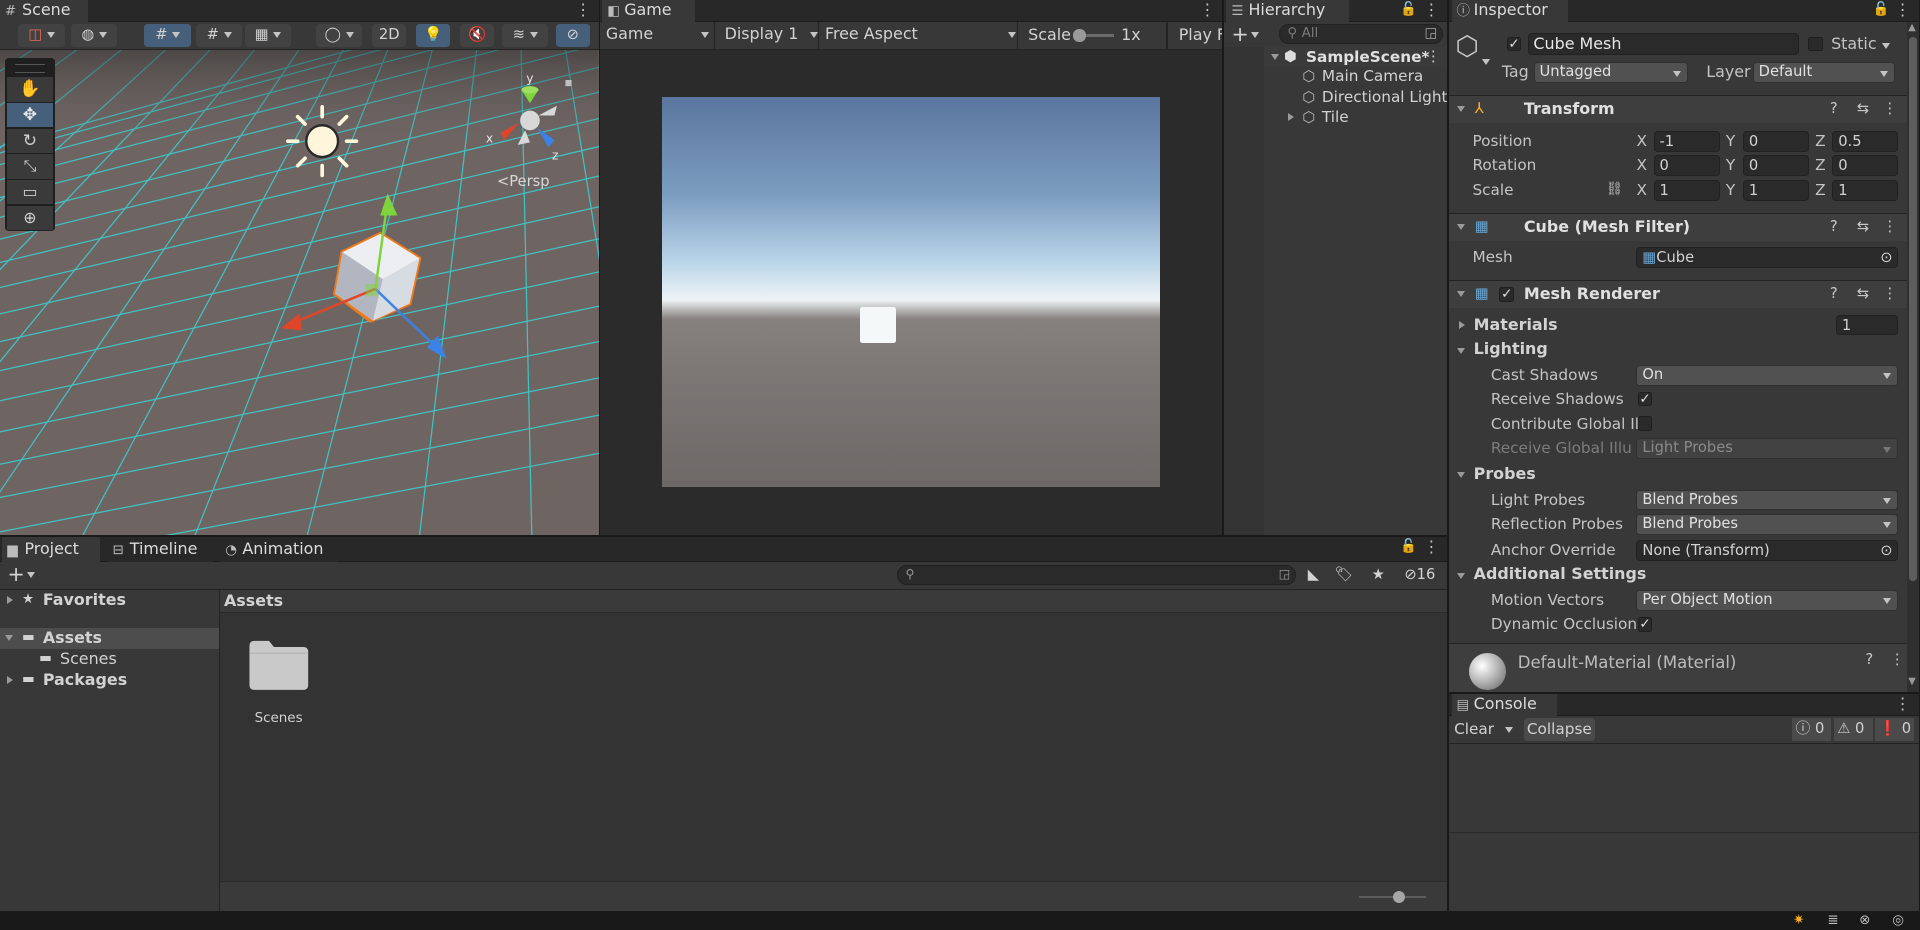  Describe the element at coordinates (1886, 45) in the screenshot. I see `static-dropdown` at that location.